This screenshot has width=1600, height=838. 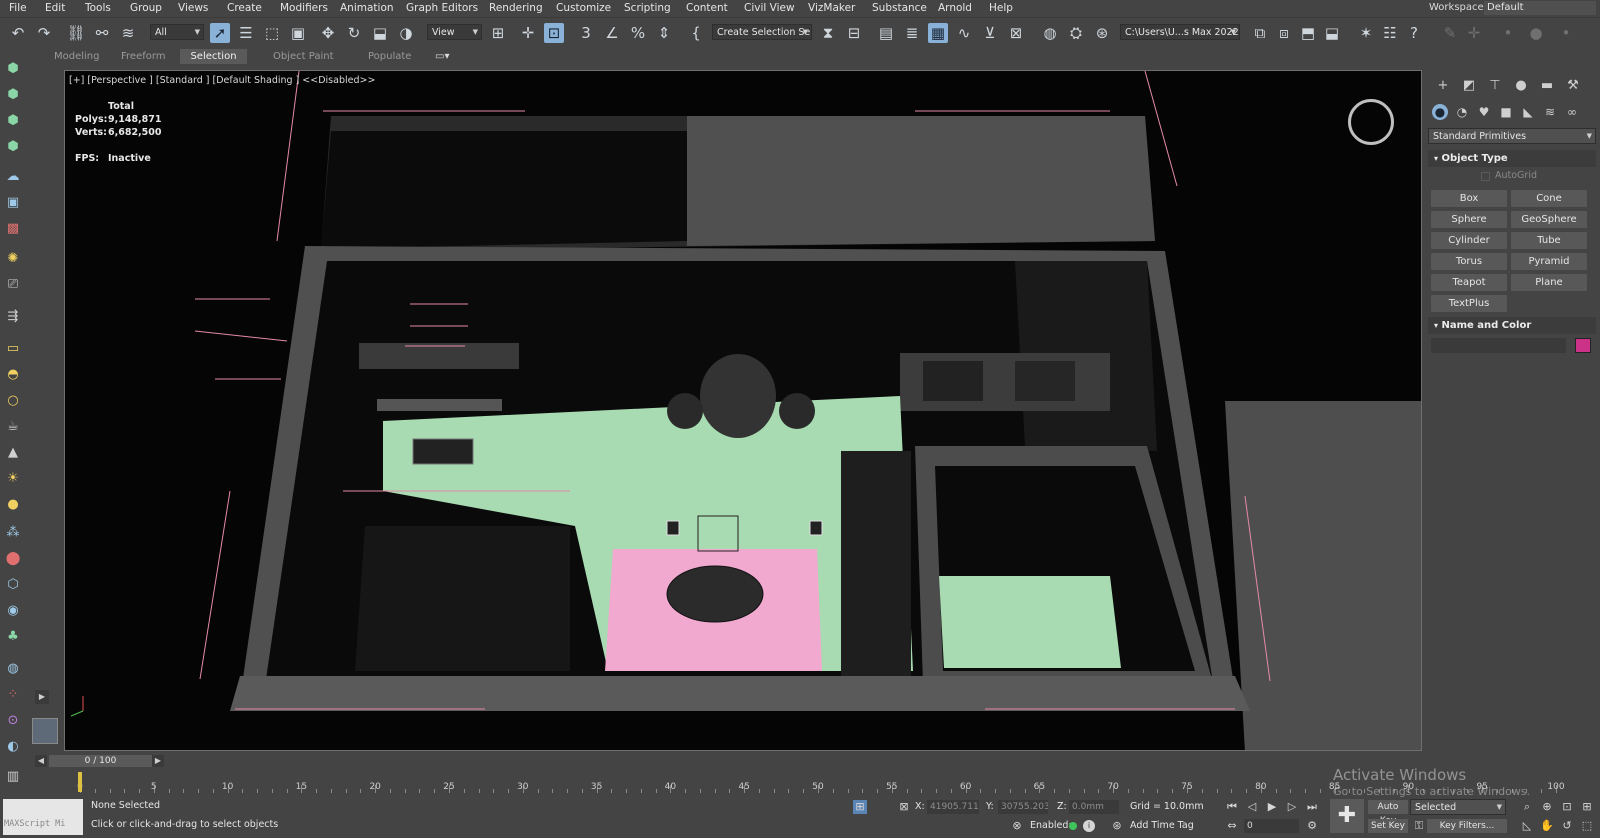 I want to click on spacewarps-icon: ≋, so click(x=1550, y=112).